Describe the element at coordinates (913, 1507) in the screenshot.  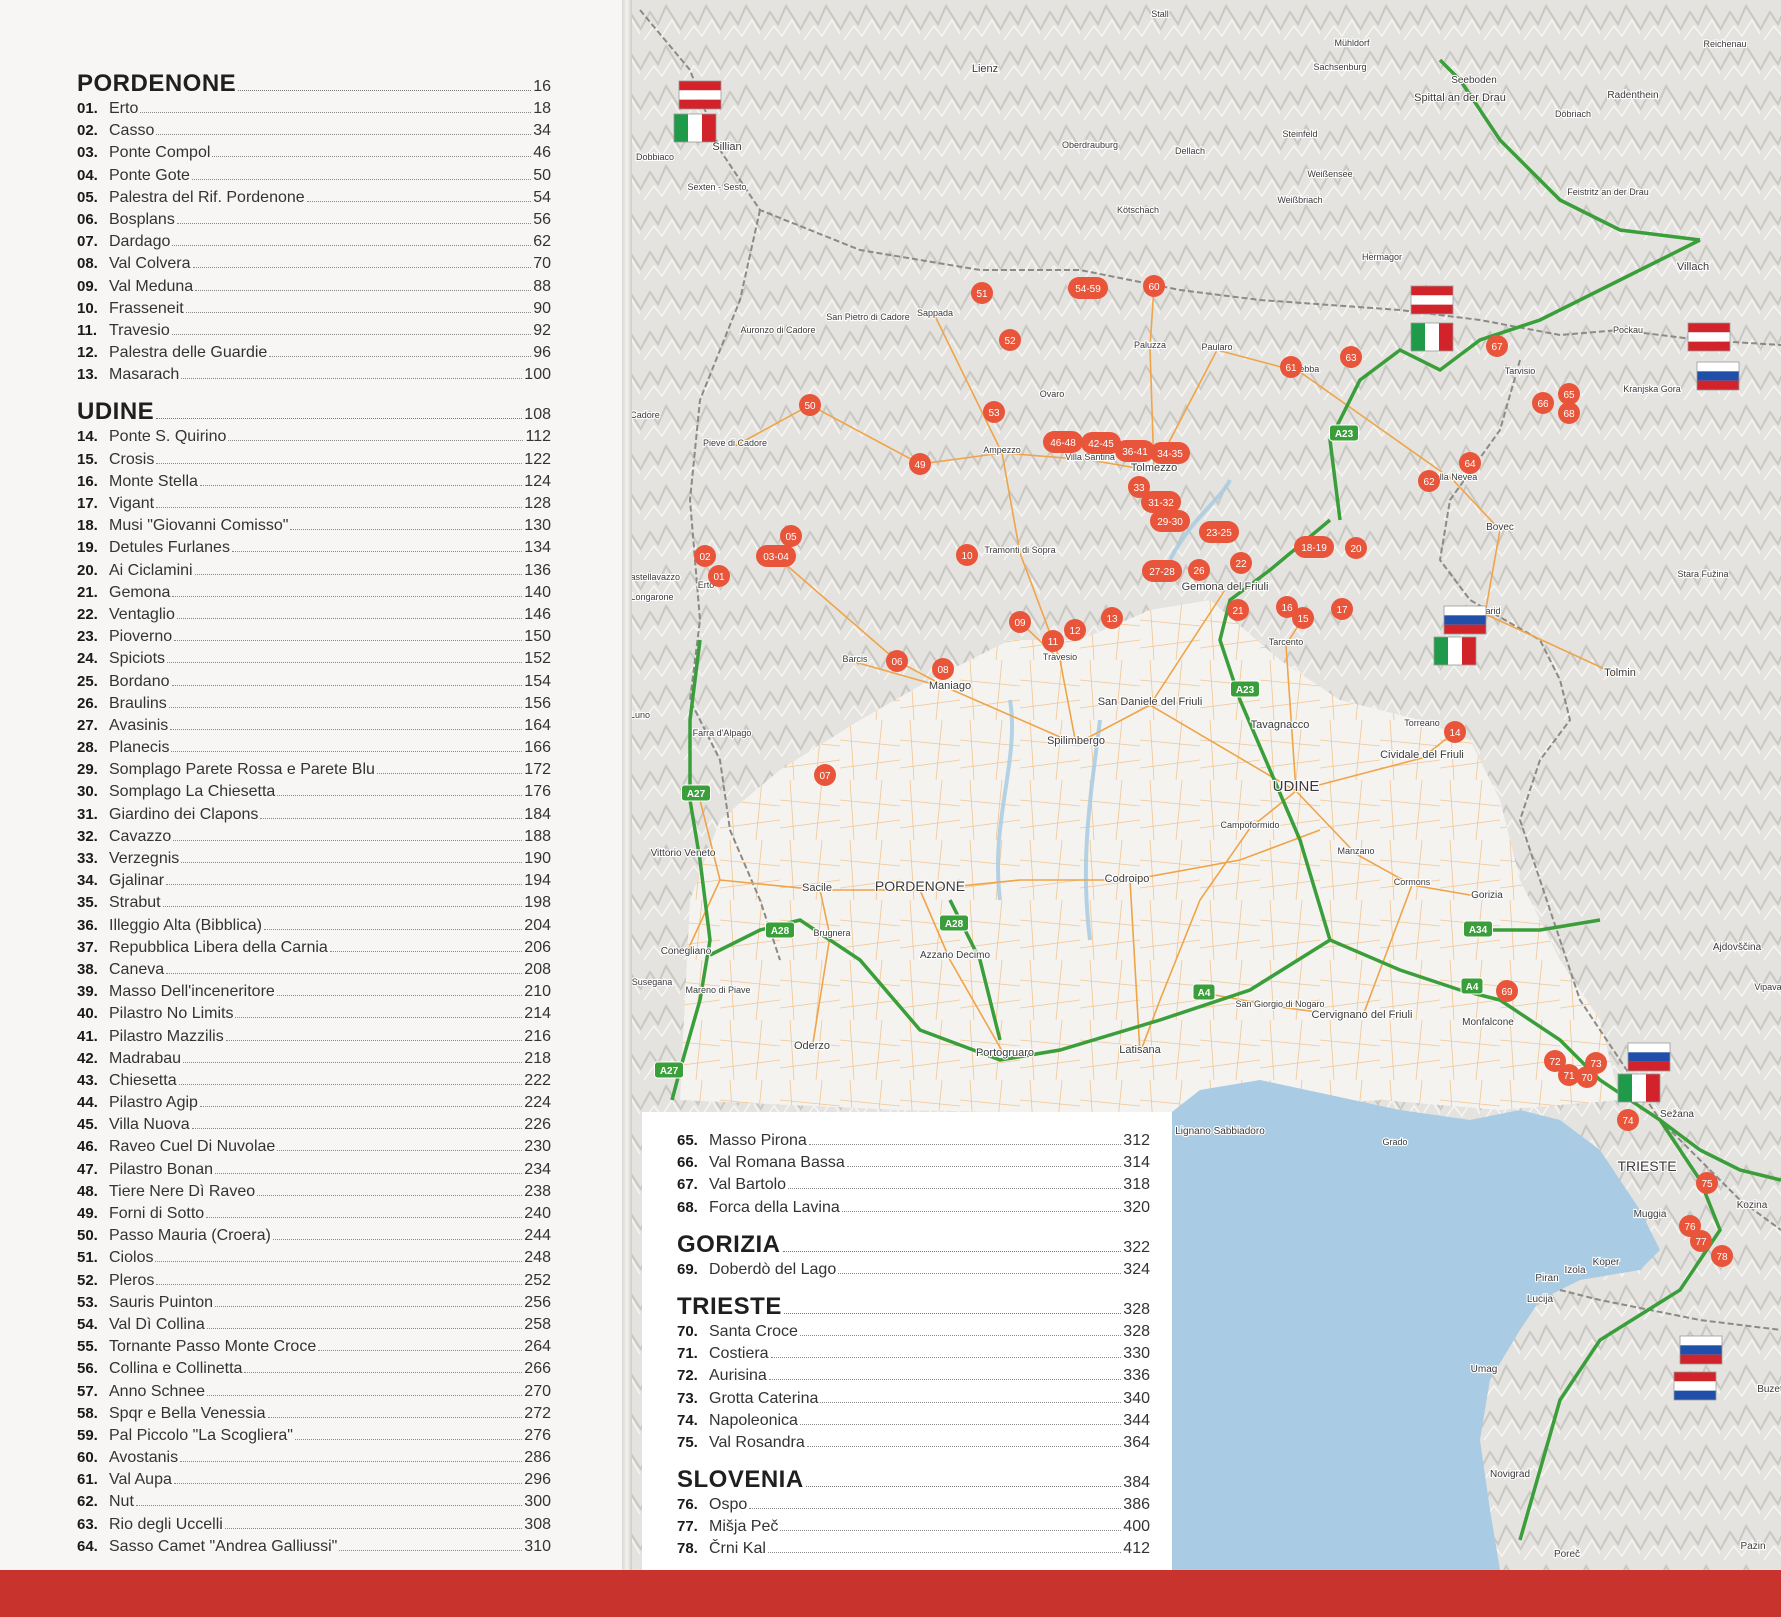
I see `index-entry: 76. Ospo 386` at that location.